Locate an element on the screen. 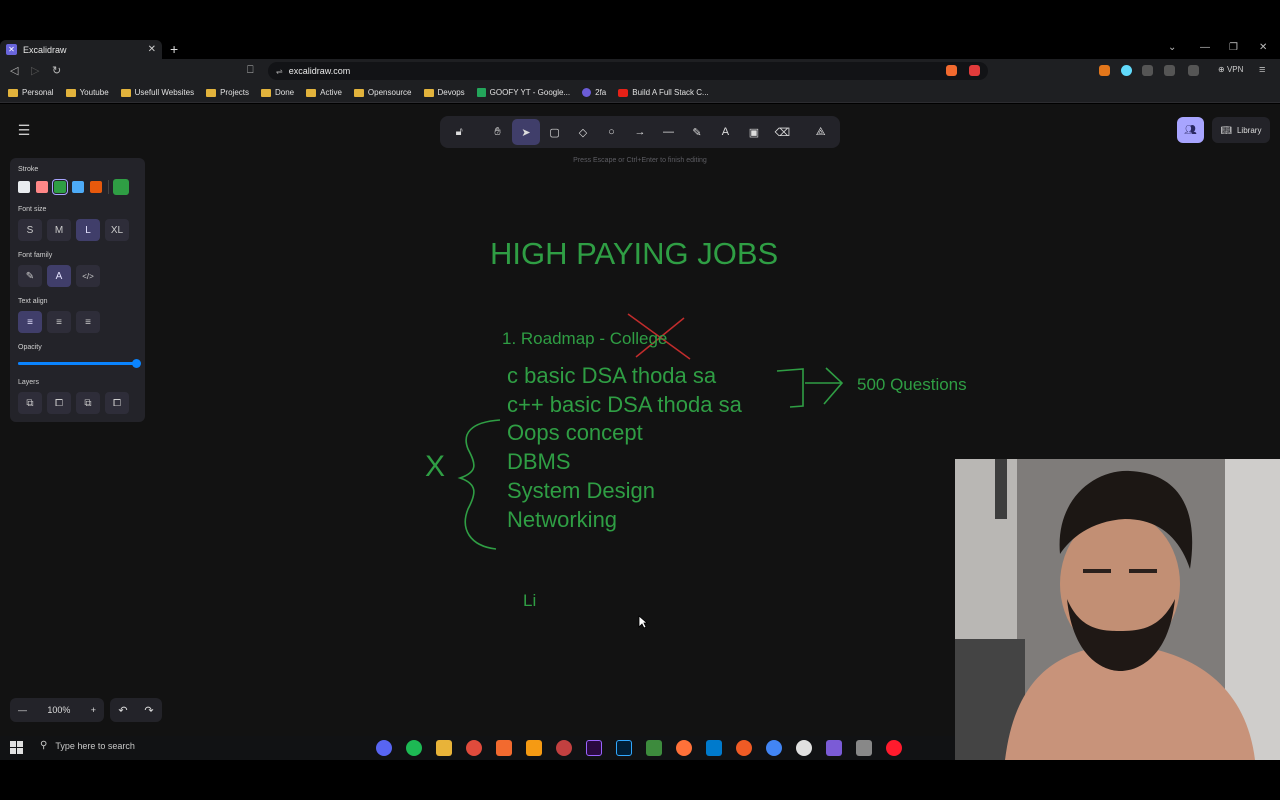  cross-mark-text: X is located at coordinates (435, 467).